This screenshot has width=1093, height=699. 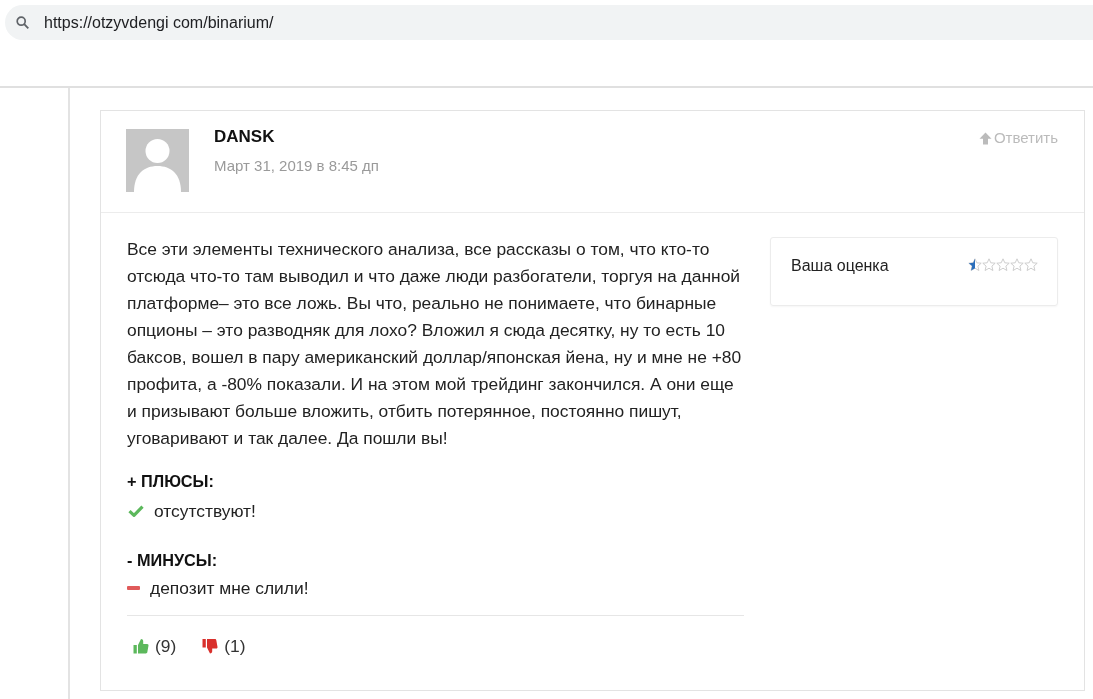 What do you see at coordinates (229, 588) in the screenshot?
I see `cons-item: депозит мне слили!` at bounding box center [229, 588].